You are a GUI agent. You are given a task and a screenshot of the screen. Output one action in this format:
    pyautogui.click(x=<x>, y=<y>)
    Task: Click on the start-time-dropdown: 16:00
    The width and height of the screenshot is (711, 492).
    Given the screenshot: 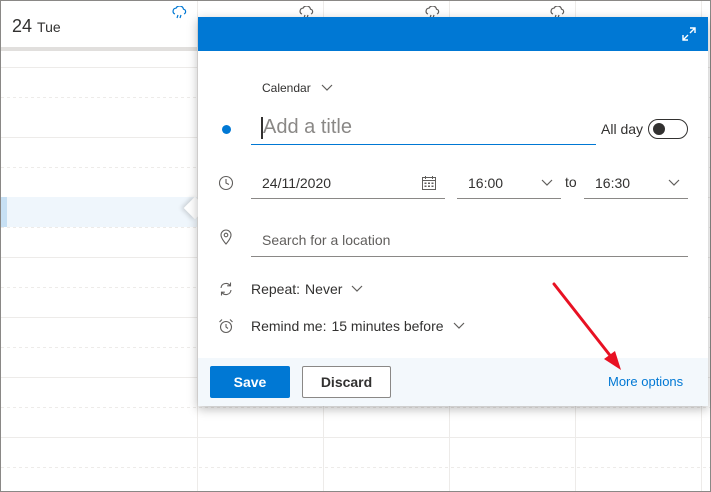 What is the action you would take?
    pyautogui.click(x=509, y=183)
    